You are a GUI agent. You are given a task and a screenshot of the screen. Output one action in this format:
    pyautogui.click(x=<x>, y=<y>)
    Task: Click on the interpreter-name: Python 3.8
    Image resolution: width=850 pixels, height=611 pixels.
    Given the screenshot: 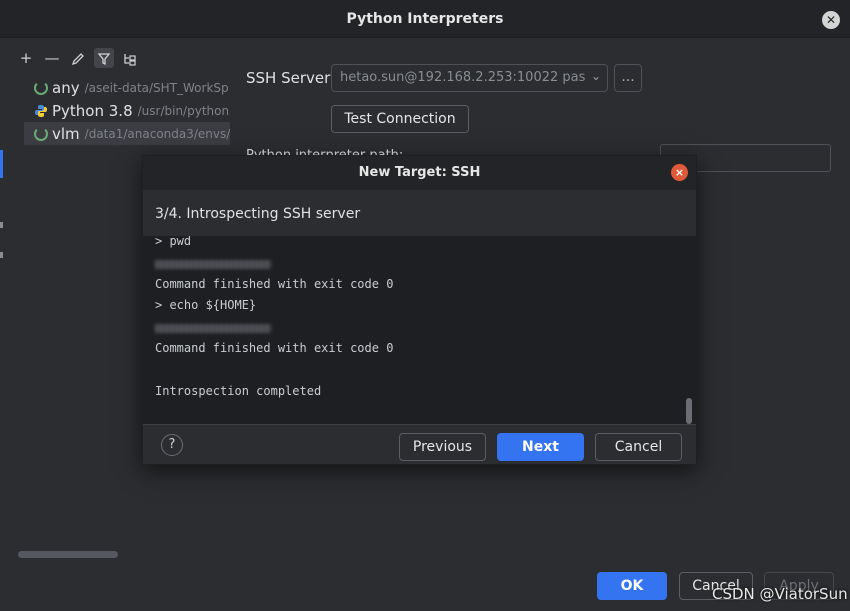 What is the action you would take?
    pyautogui.click(x=92, y=110)
    